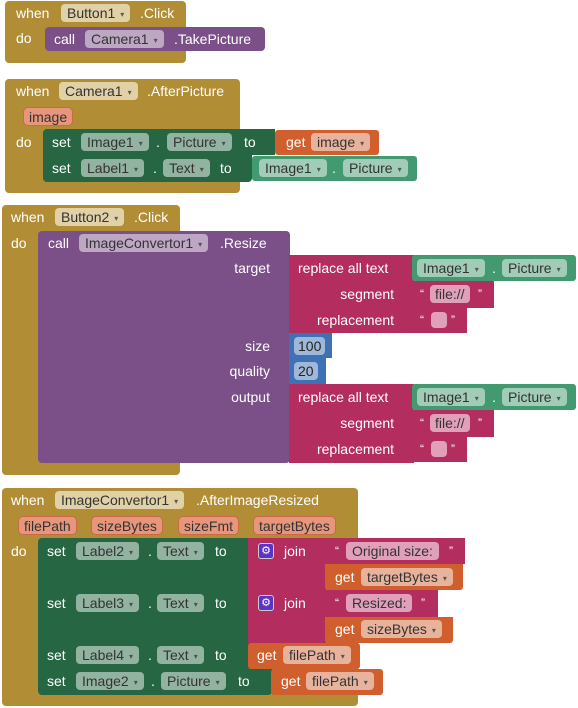 This screenshot has height=708, width=578. What do you see at coordinates (108, 655) in the screenshot?
I see `component-dropdown-label4: Label4 ▾` at bounding box center [108, 655].